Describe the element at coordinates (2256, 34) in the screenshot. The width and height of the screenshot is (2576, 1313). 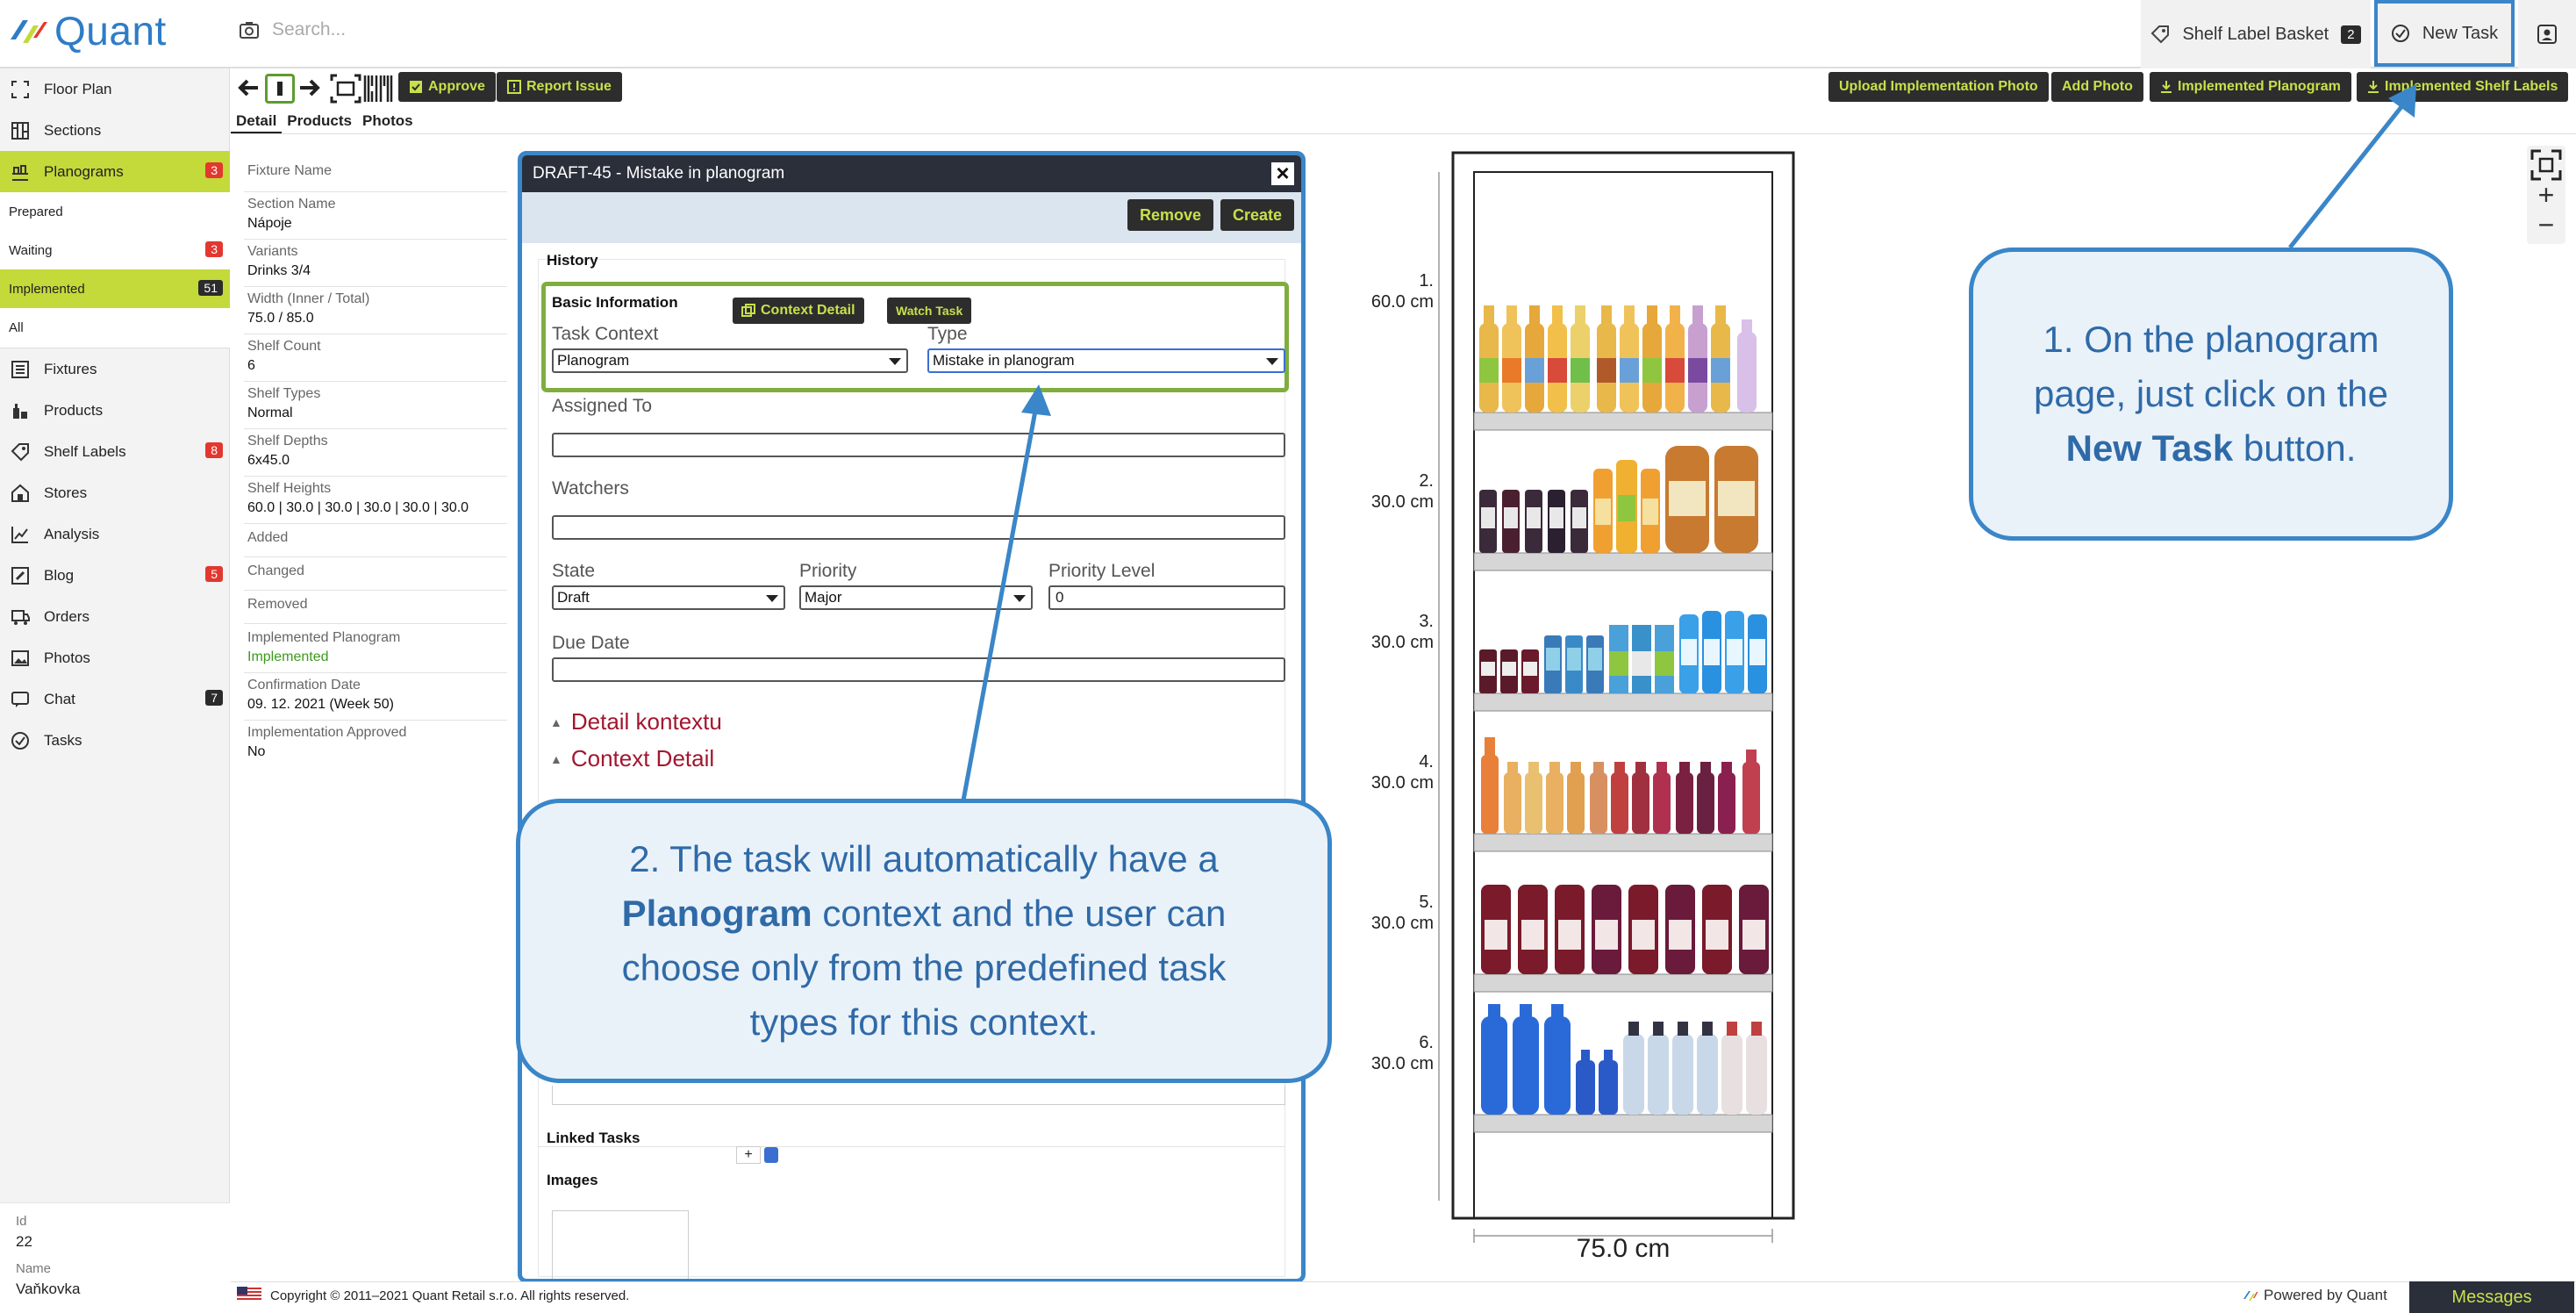
I see `shelf-label-basket-button: Shelf Label Basket 2` at that location.